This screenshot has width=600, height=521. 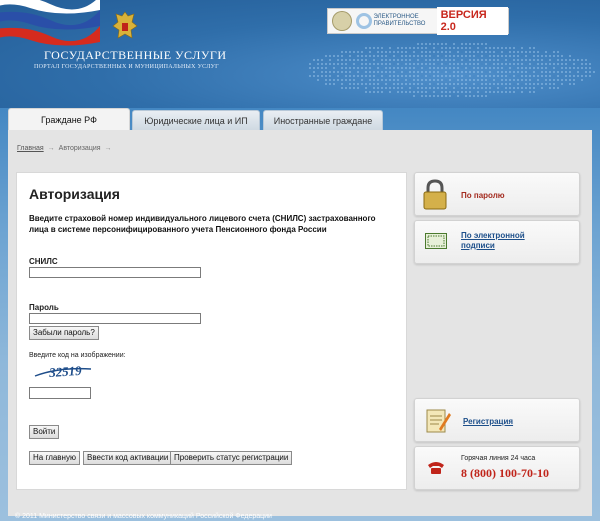 I want to click on egov-banner: ЭЛЕКТРОННОЕ ПРАВИТЕЛЬСТВО ВЕРСИЯ 2.0, so click(x=418, y=21).